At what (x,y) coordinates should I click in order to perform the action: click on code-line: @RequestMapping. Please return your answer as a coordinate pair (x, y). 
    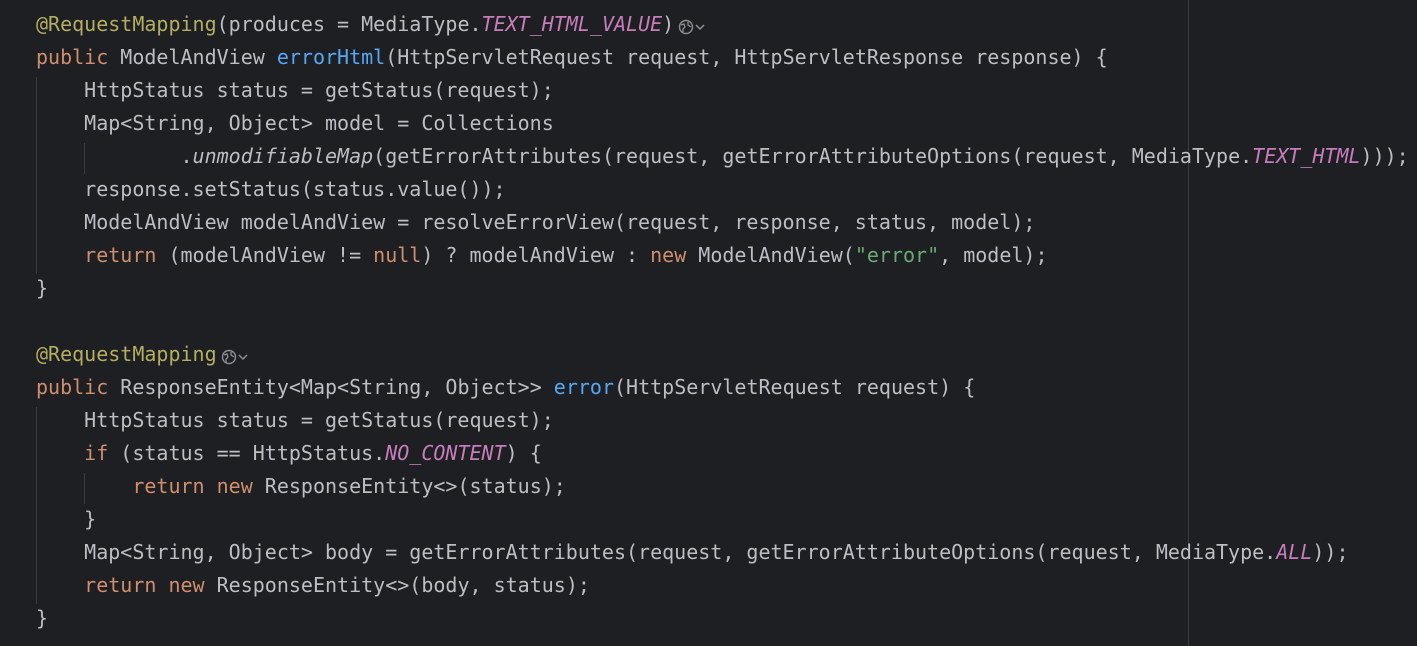
    Looking at the image, I should click on (142, 354).